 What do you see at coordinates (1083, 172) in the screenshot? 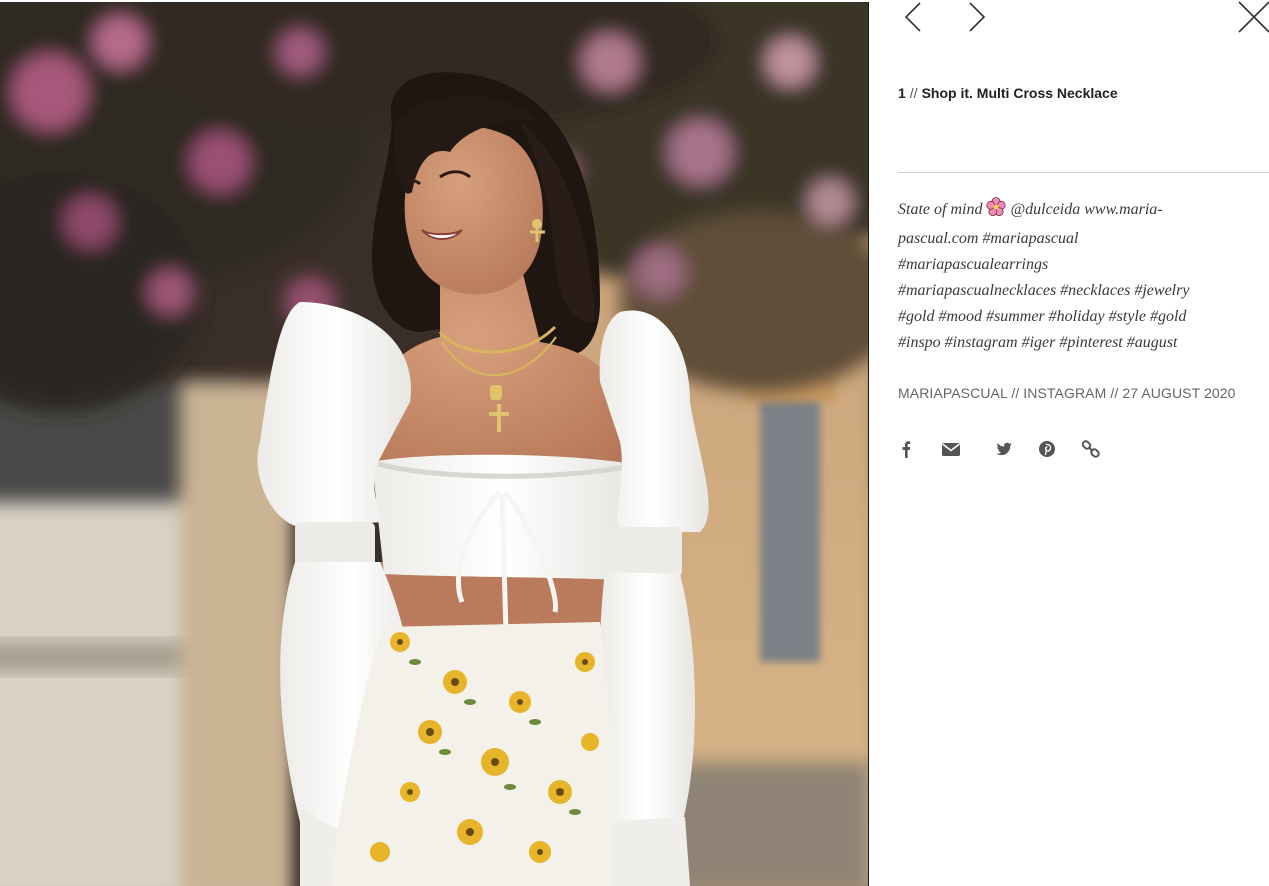
I see `divider` at bounding box center [1083, 172].